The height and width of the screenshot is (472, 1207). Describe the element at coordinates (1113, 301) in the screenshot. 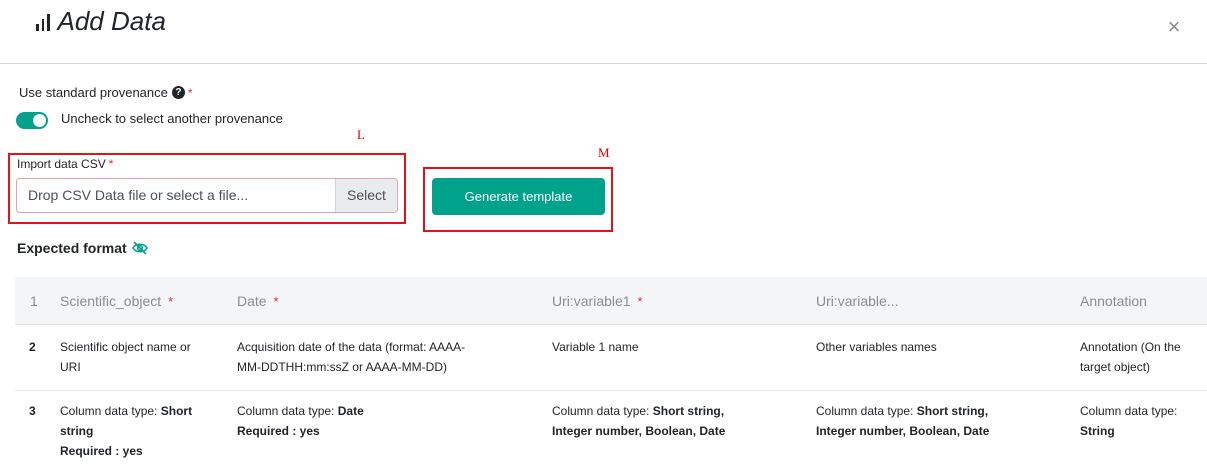

I see `column-header-annotation: Annotation` at that location.